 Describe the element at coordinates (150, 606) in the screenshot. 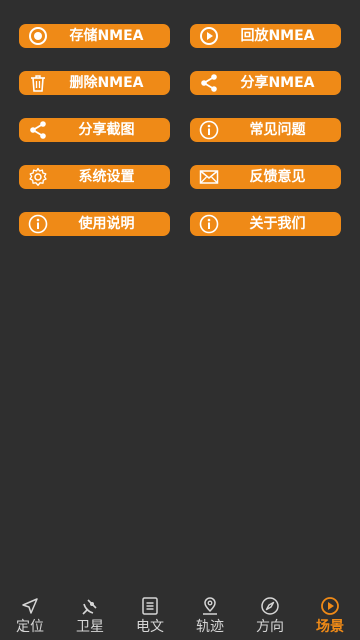

I see `document-icon` at that location.